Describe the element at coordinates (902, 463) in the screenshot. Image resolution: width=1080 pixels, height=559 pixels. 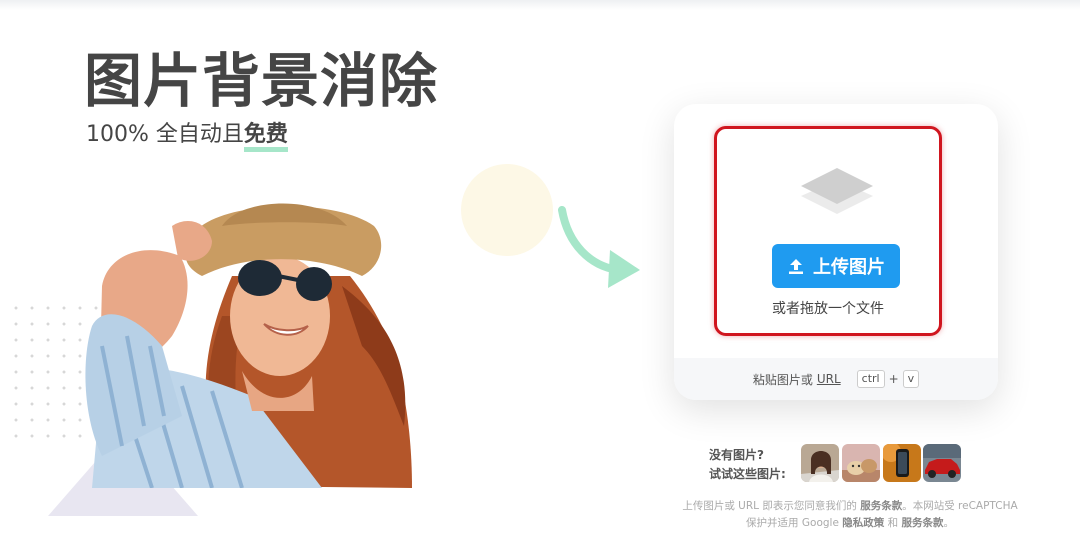
I see `sample-thumb-phone` at that location.